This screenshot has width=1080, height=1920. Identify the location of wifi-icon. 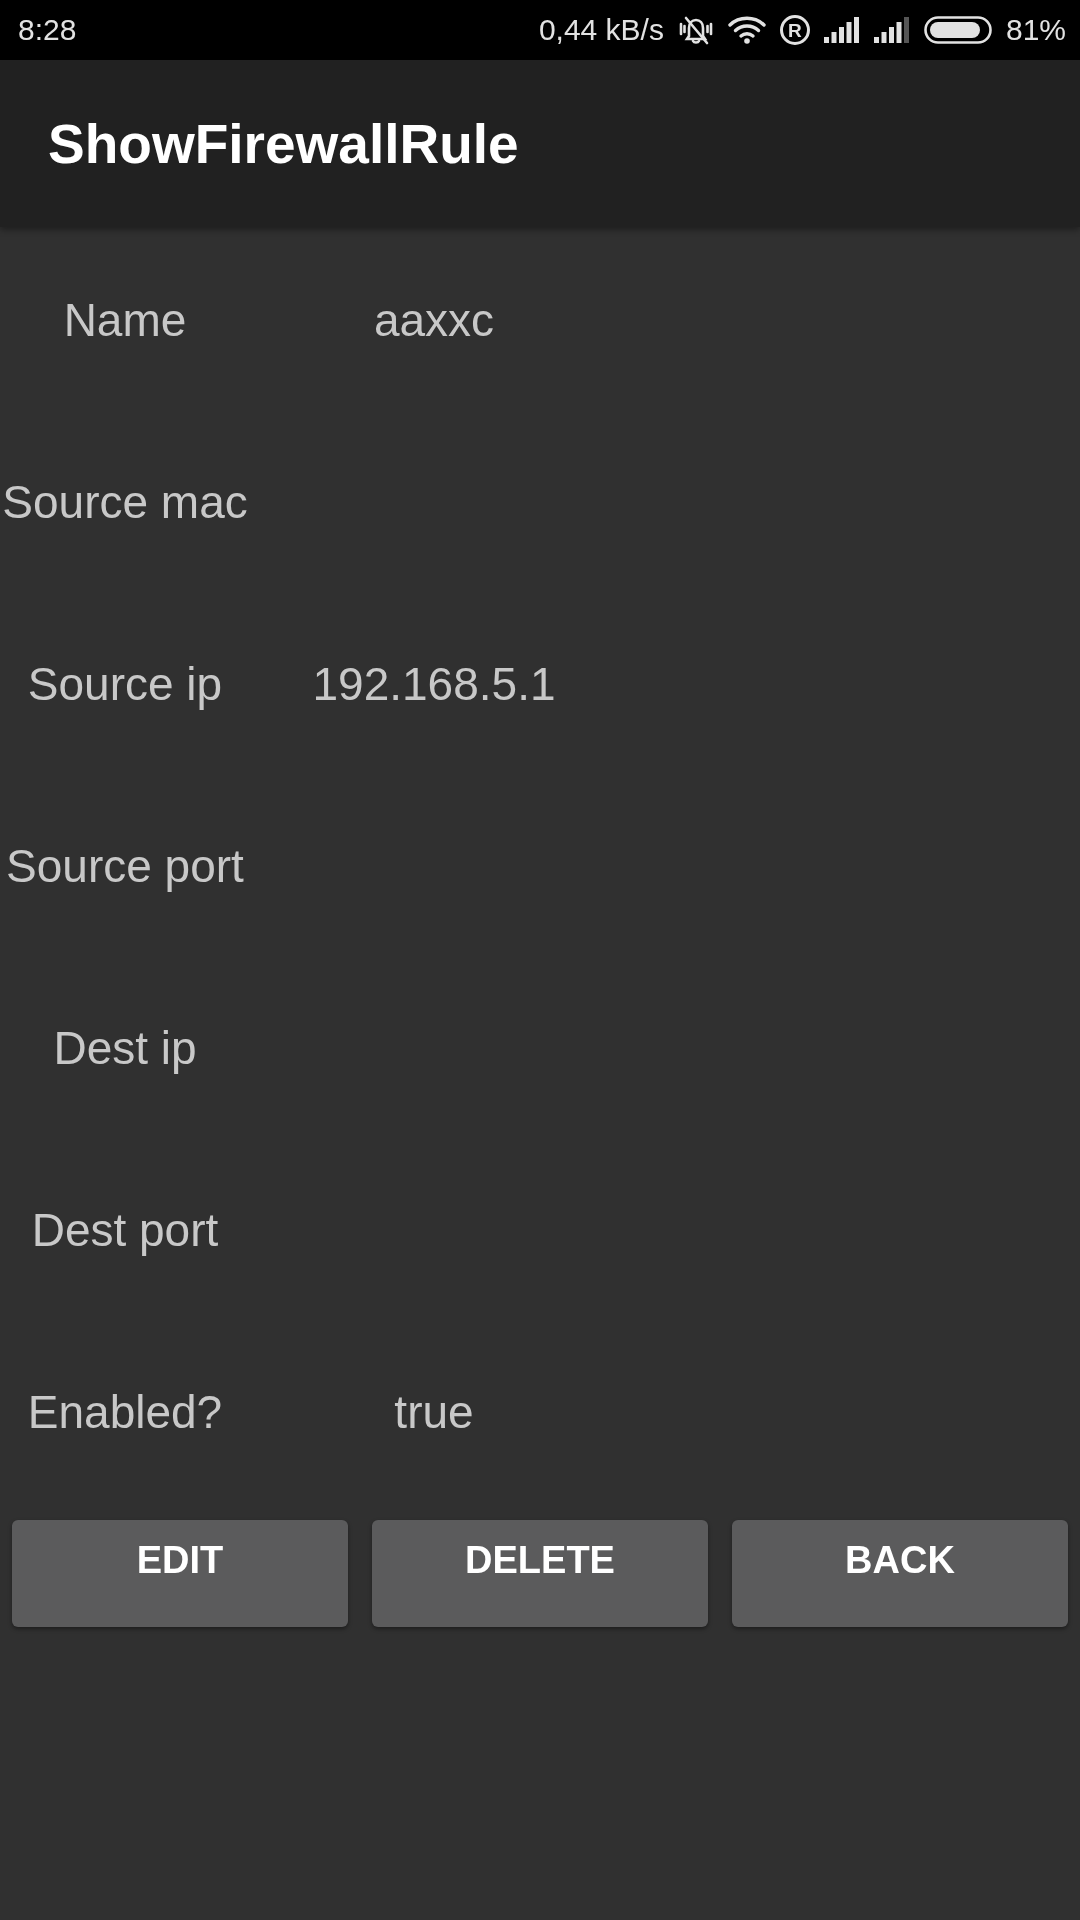
(746, 30).